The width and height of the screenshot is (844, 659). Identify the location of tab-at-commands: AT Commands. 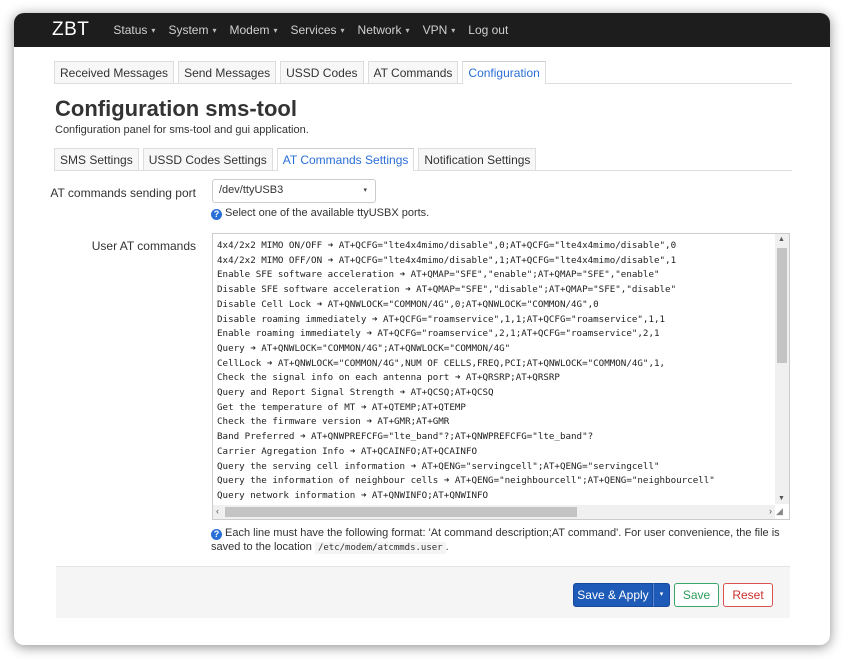
(413, 72).